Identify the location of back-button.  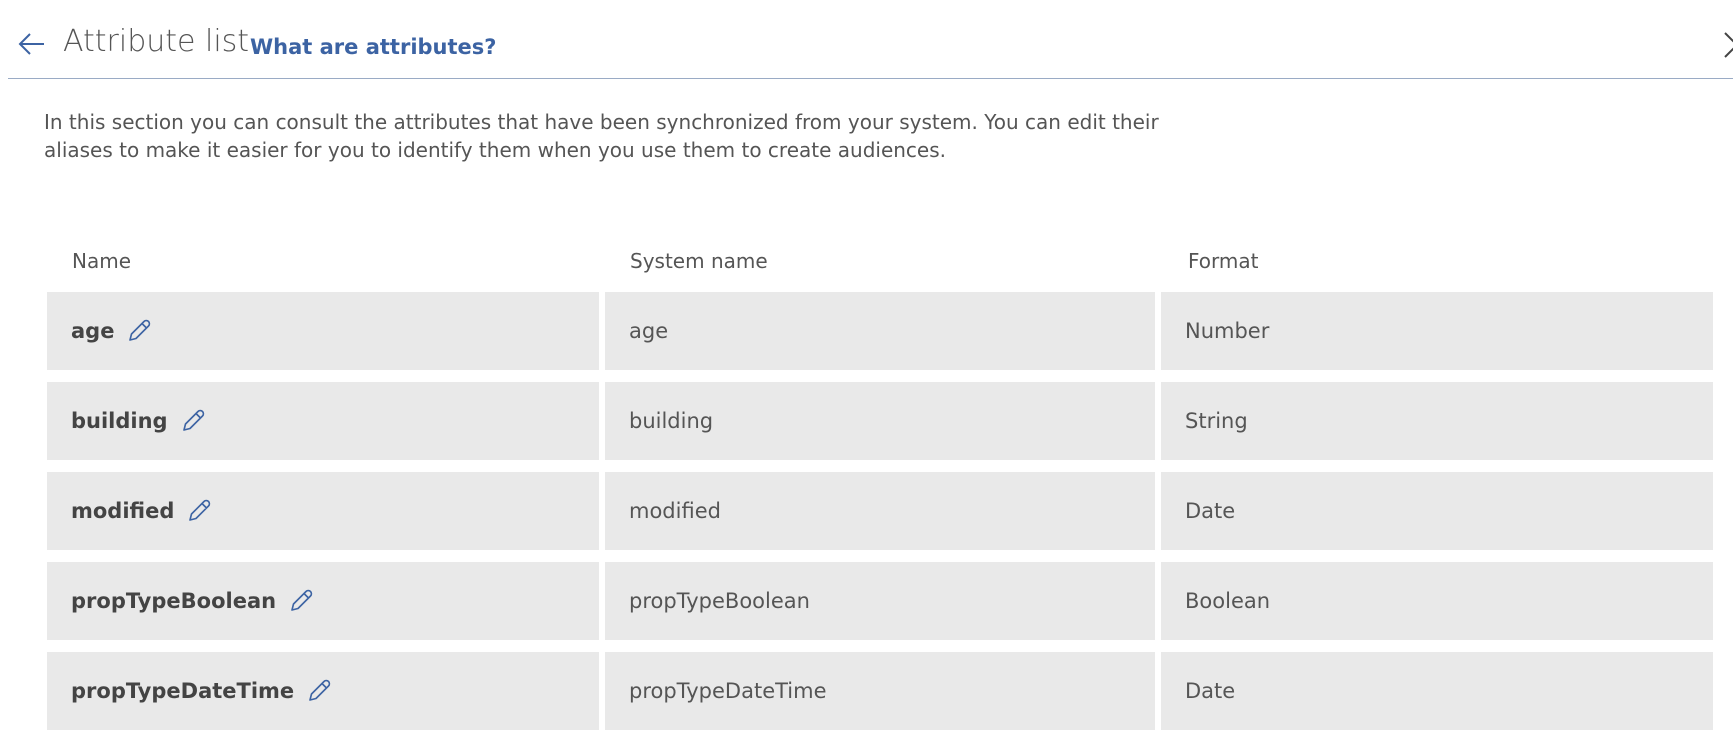
(32, 44).